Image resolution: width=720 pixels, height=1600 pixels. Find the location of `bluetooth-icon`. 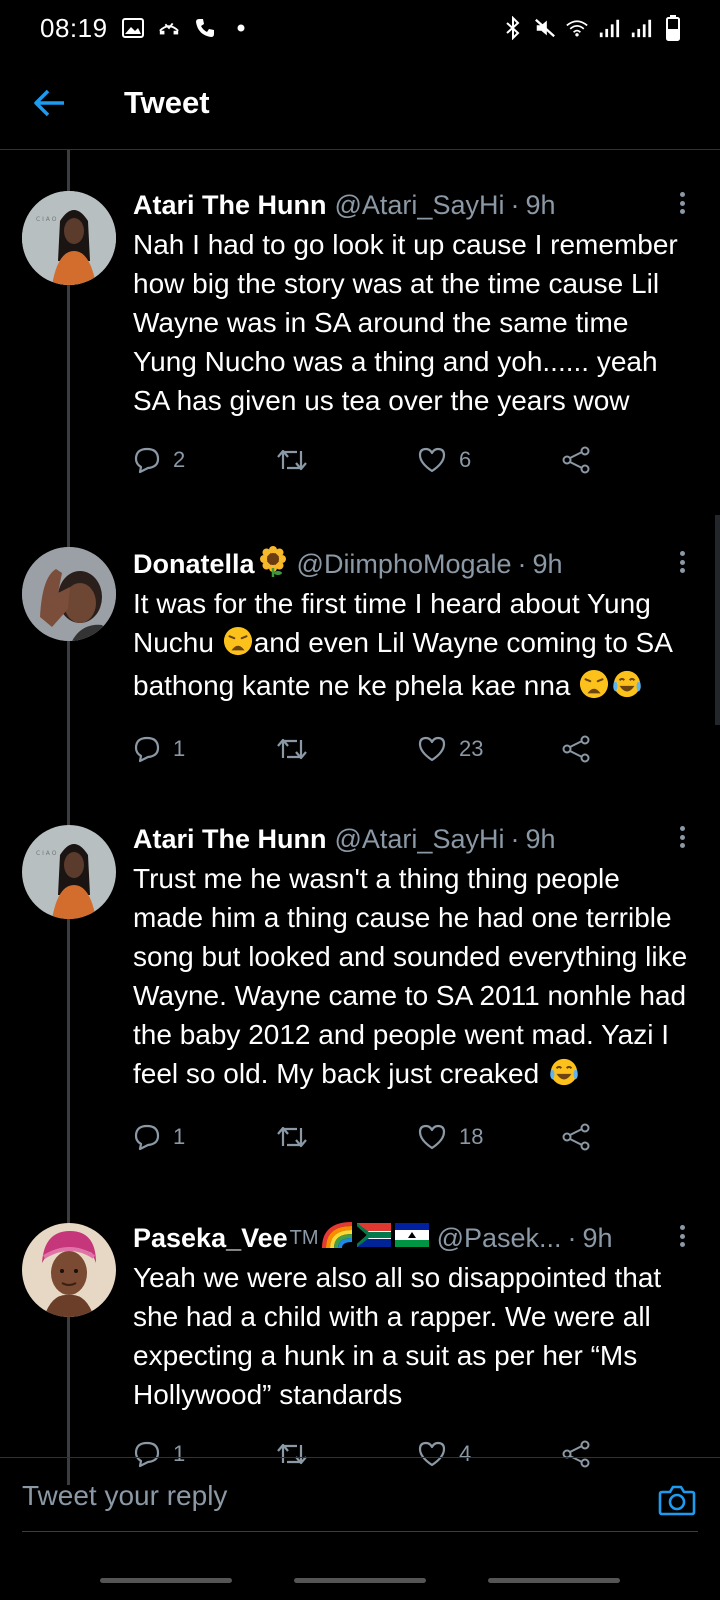

bluetooth-icon is located at coordinates (513, 28).